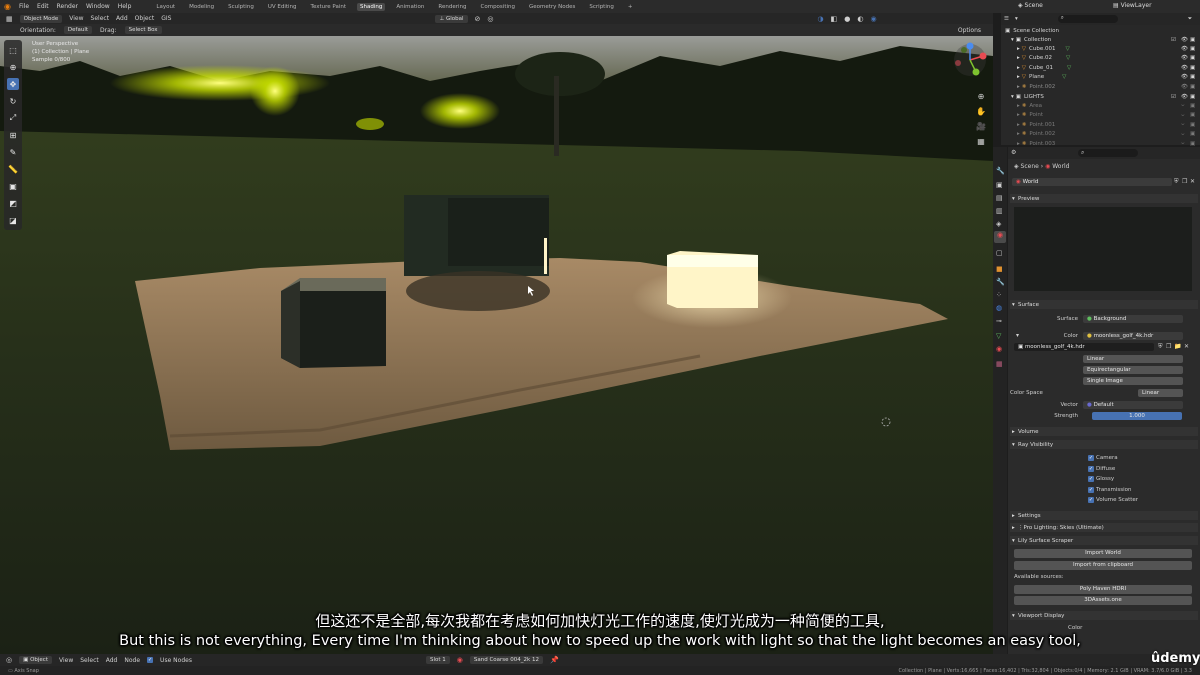 The height and width of the screenshot is (675, 1200). Describe the element at coordinates (98, 6) in the screenshot. I see `menu-window: Window` at that location.